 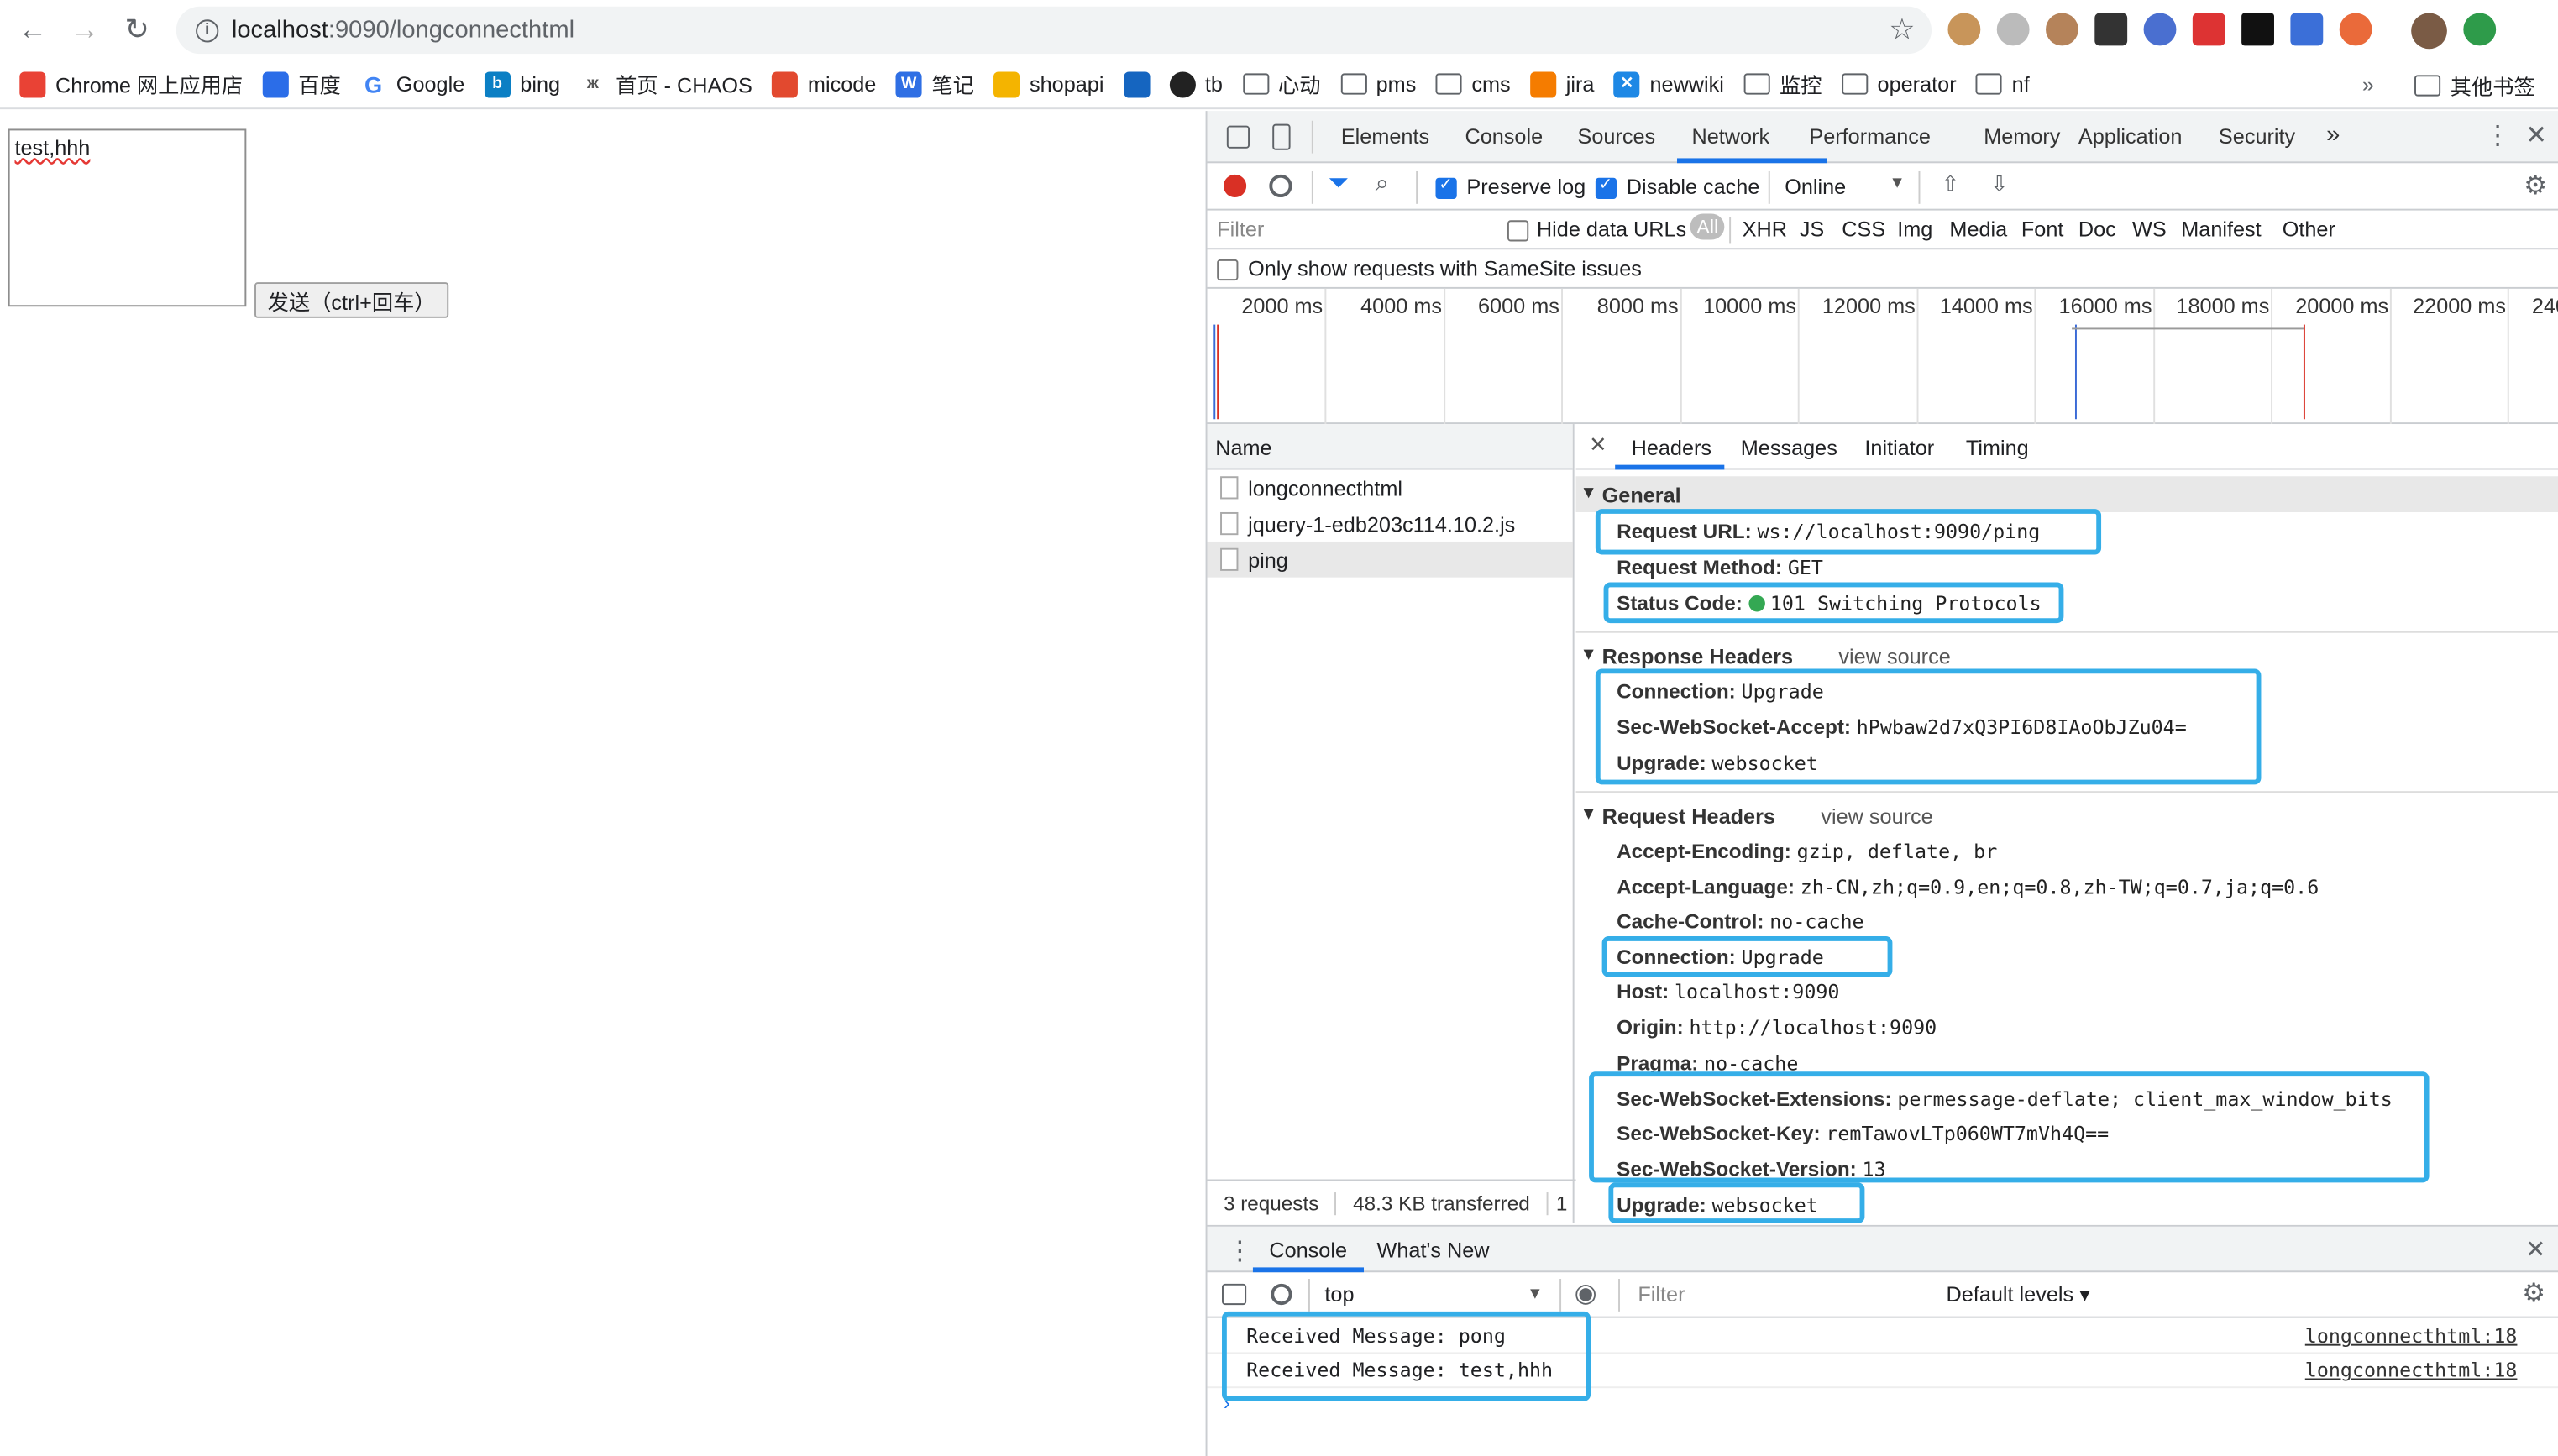 I want to click on bookmark-trello, so click(x=1136, y=84).